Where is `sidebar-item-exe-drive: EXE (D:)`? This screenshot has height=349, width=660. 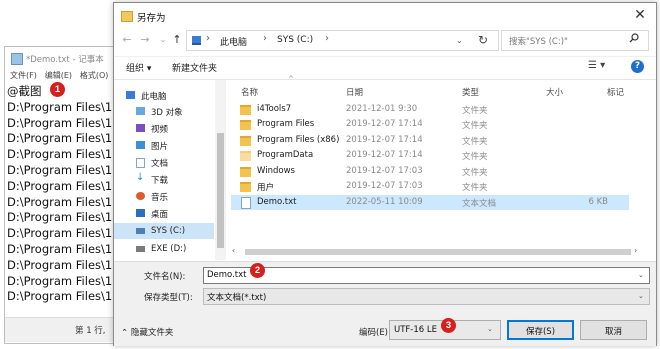
sidebar-item-exe-drive: EXE (D:) is located at coordinates (164, 249).